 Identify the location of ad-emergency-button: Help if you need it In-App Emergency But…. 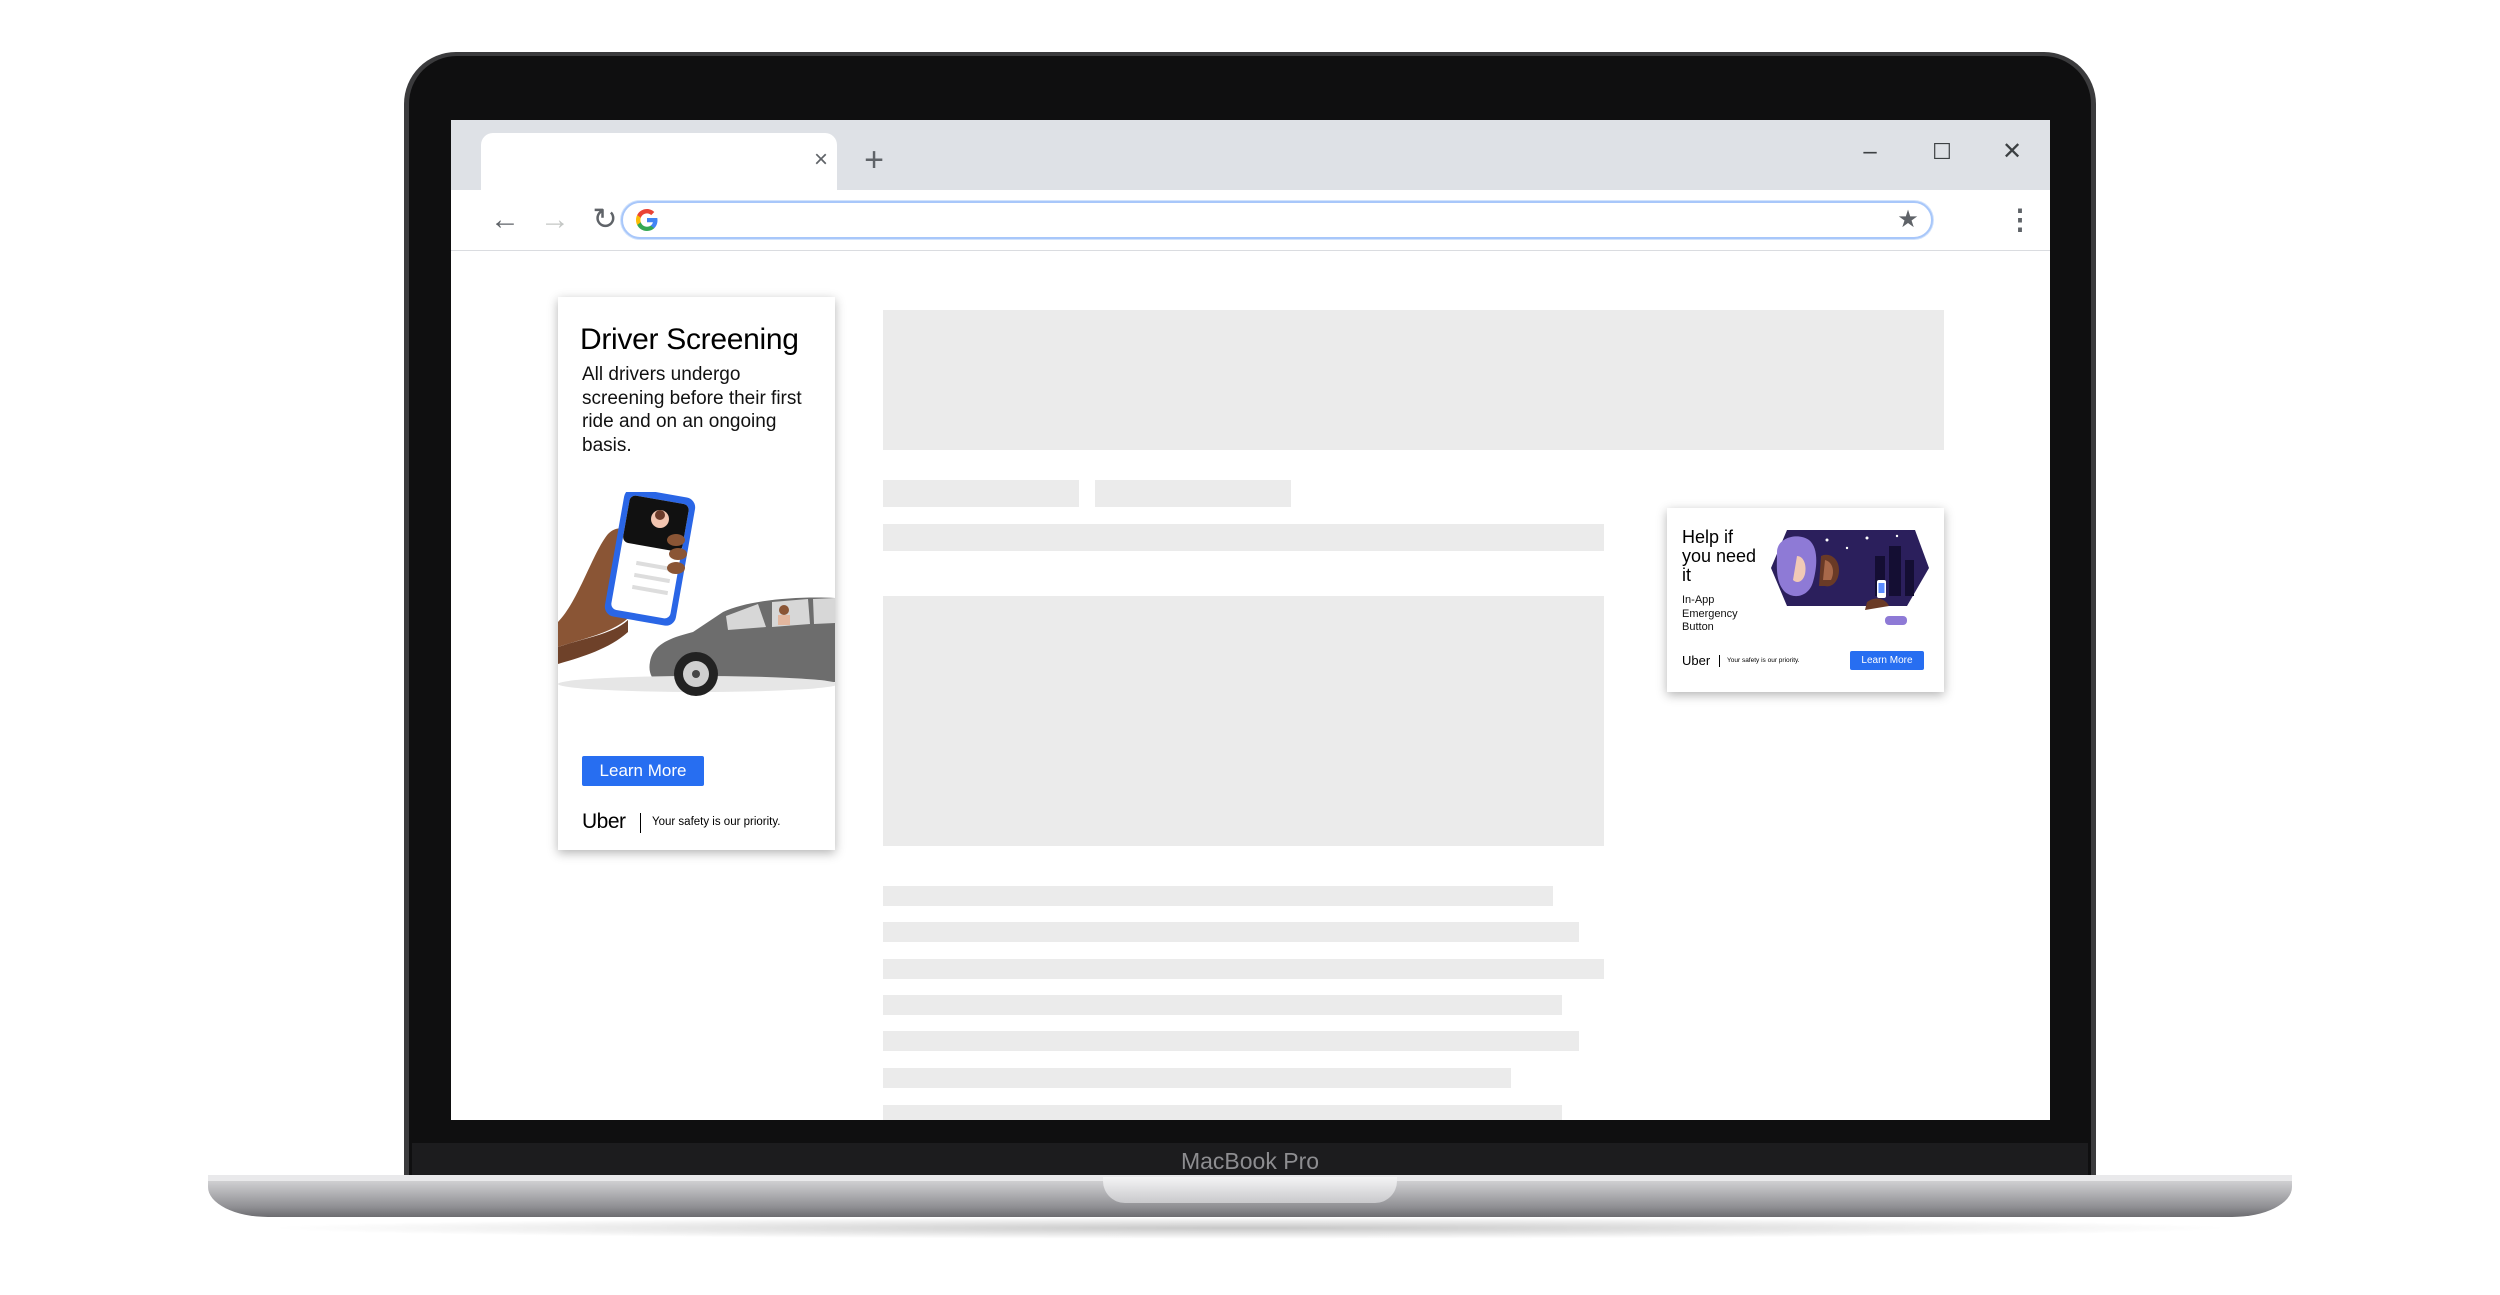
(1805, 600).